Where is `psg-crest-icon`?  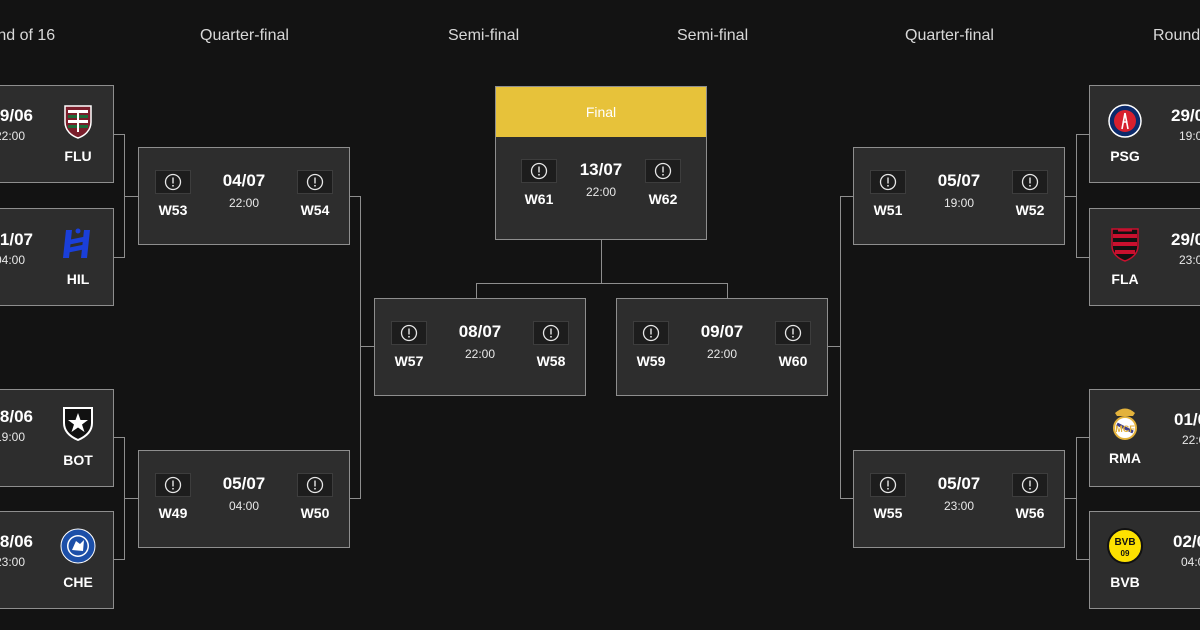
psg-crest-icon is located at coordinates (1125, 121).